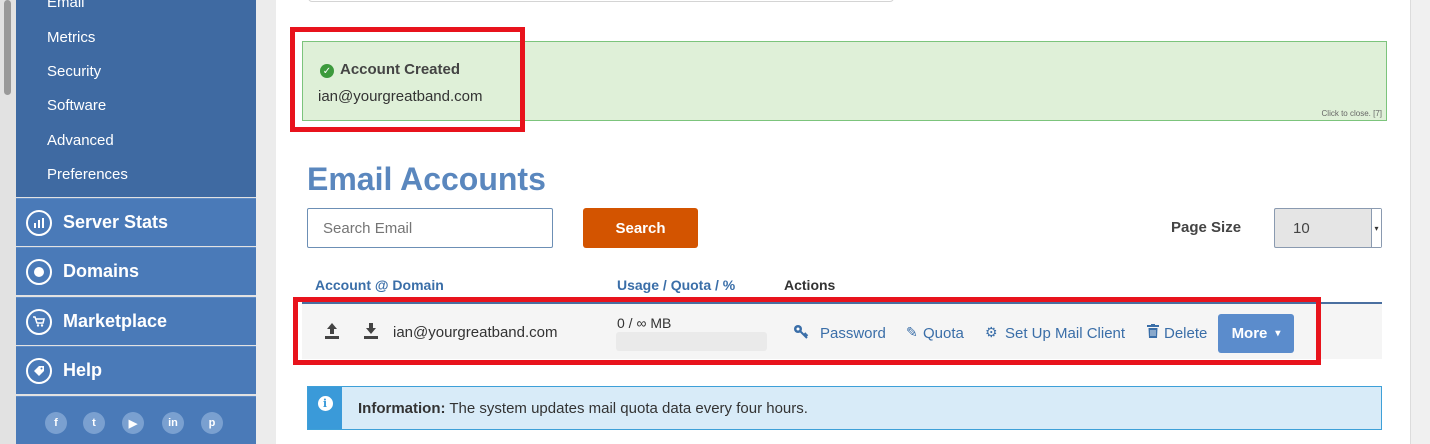  Describe the element at coordinates (133, 423) in the screenshot. I see `youtube-icon: ▶` at that location.